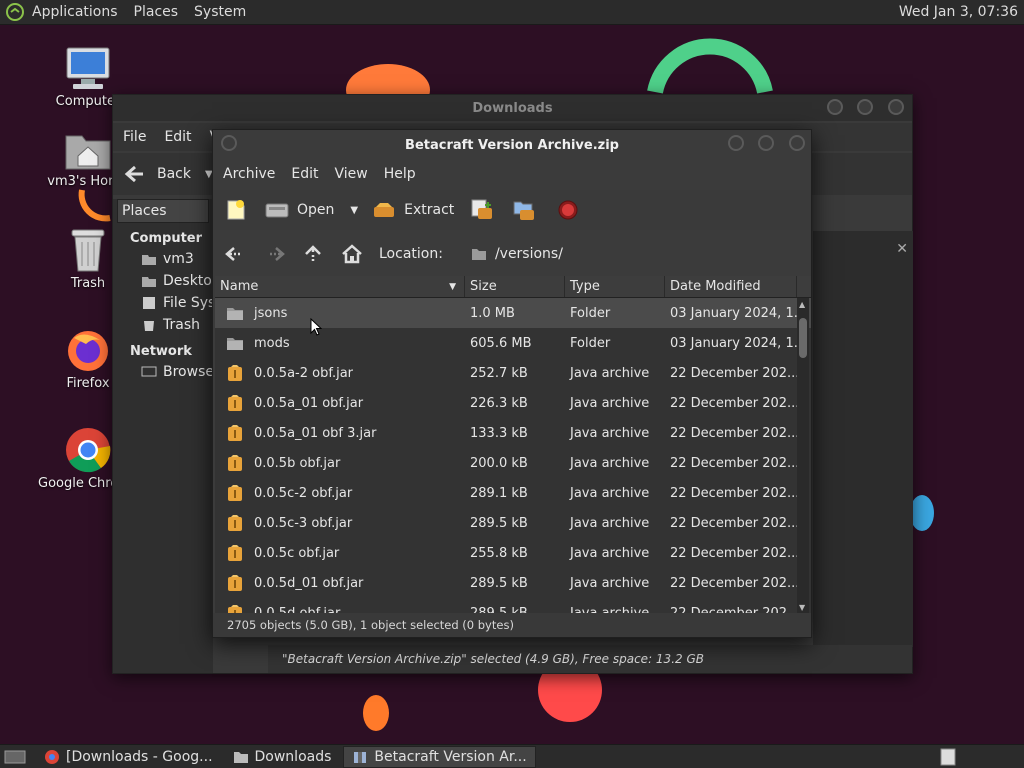 The height and width of the screenshot is (768, 1024). Describe the element at coordinates (275, 254) in the screenshot. I see `forward-arrow-icon` at that location.